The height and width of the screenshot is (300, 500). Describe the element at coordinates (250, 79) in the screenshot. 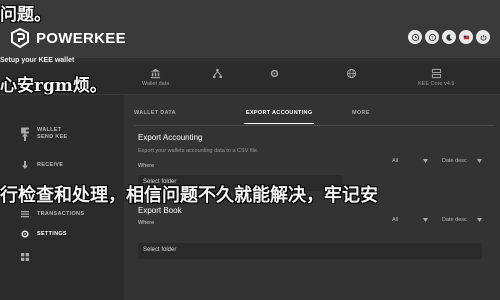

I see `toolbar: Wallet data KEE Core v4.9` at that location.